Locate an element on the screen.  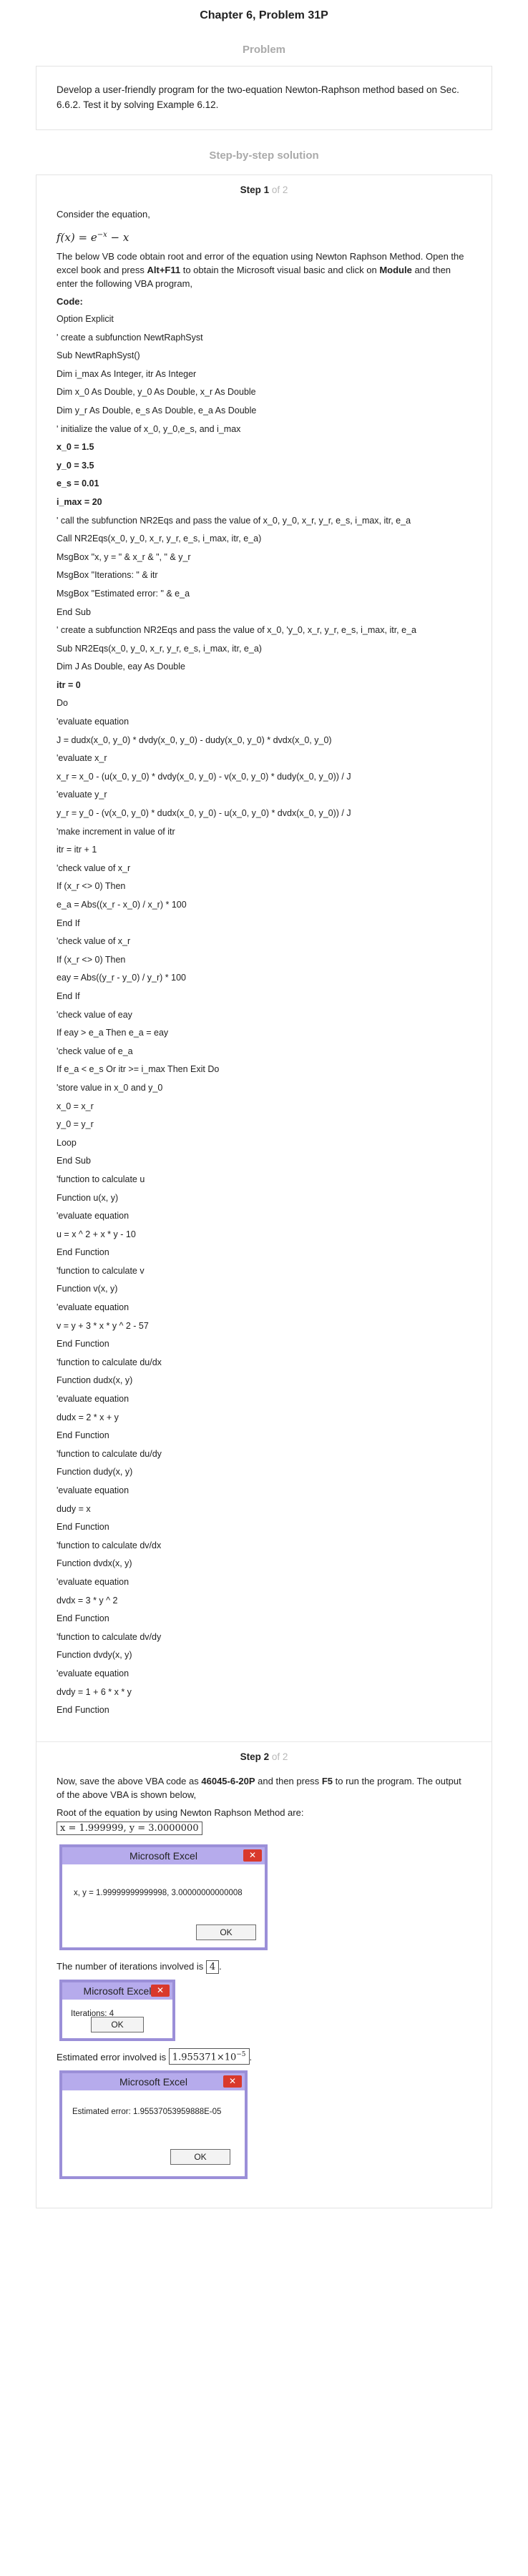
dialog-message: Estimated error: 1.95537053959888E-05 is located at coordinates (147, 2112).